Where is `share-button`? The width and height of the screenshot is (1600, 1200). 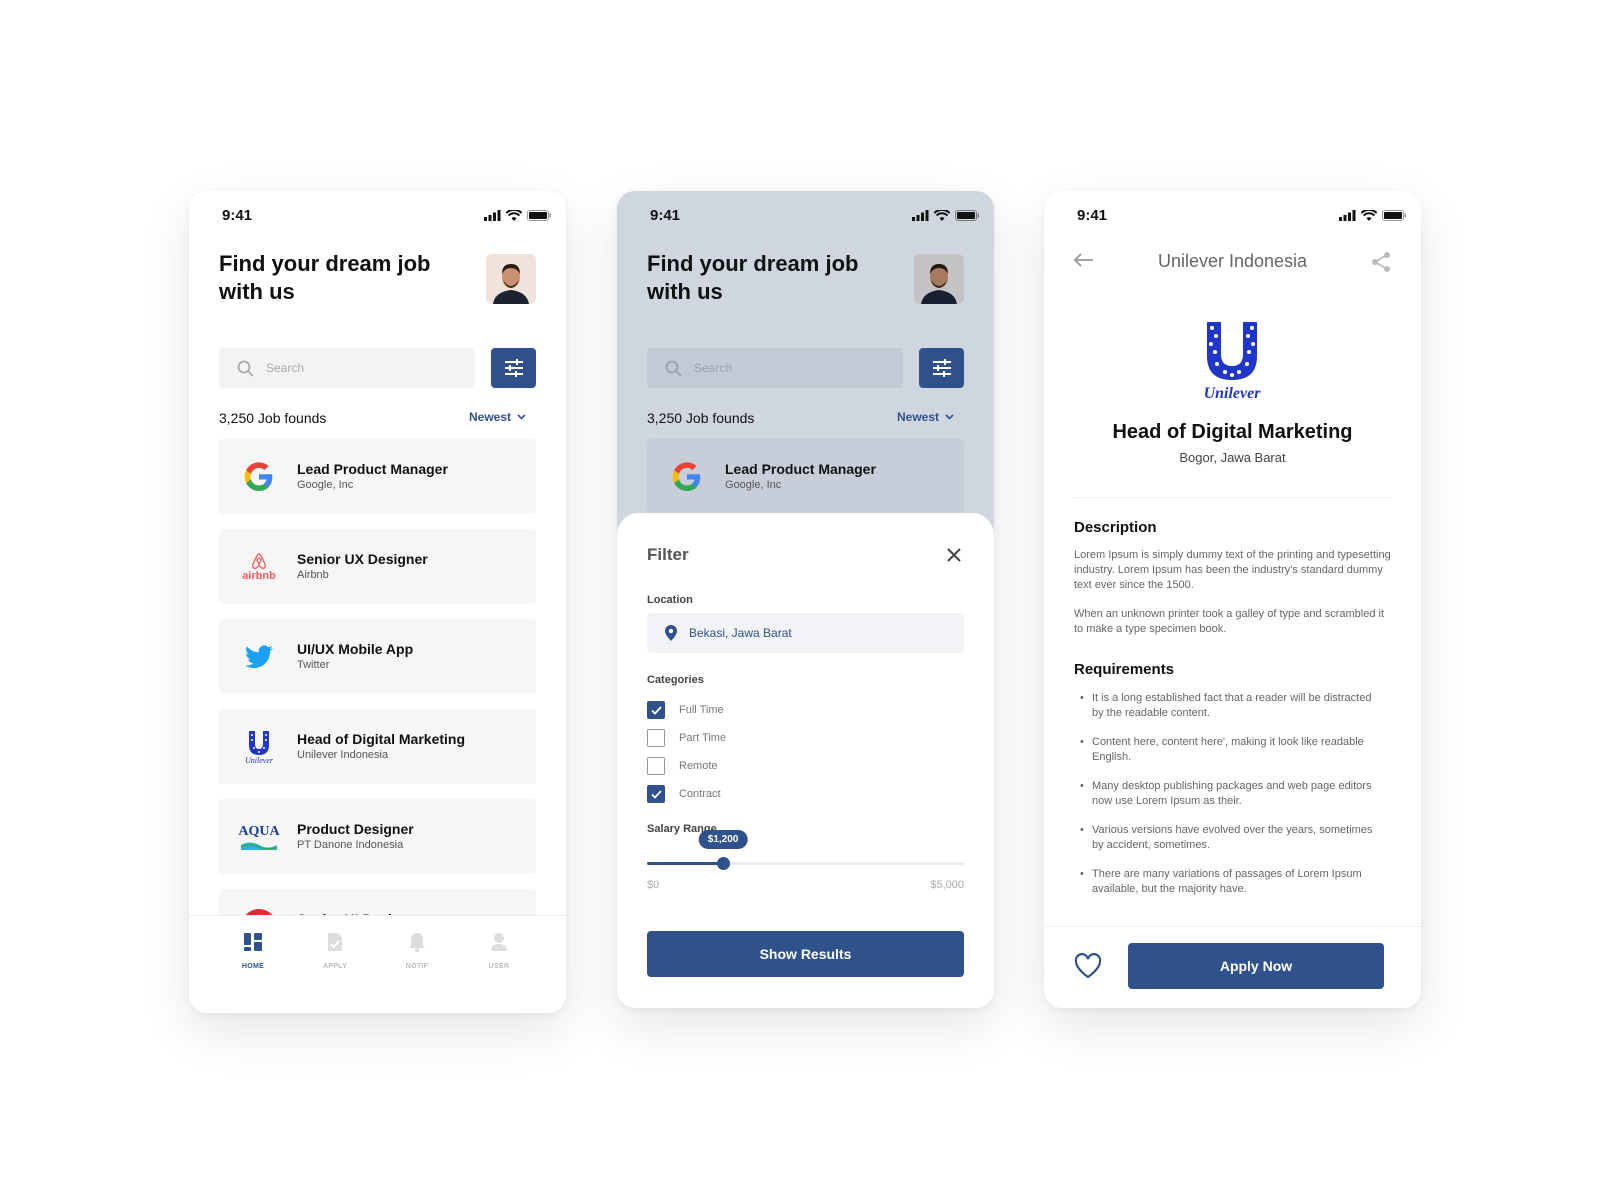
share-button is located at coordinates (1381, 264).